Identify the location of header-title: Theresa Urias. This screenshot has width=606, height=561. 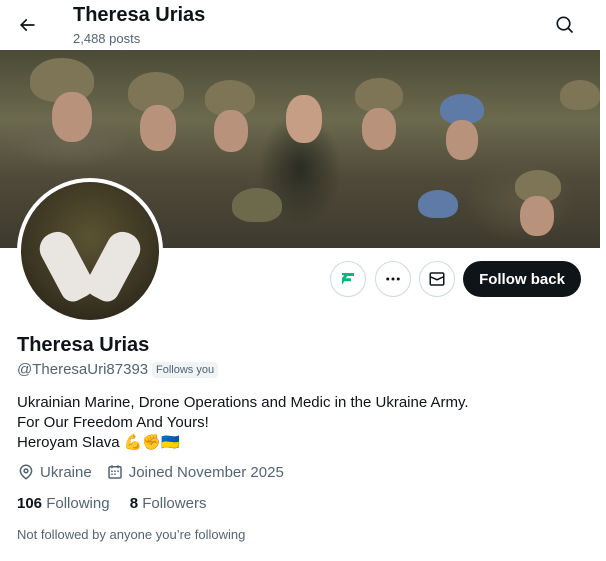
(139, 15).